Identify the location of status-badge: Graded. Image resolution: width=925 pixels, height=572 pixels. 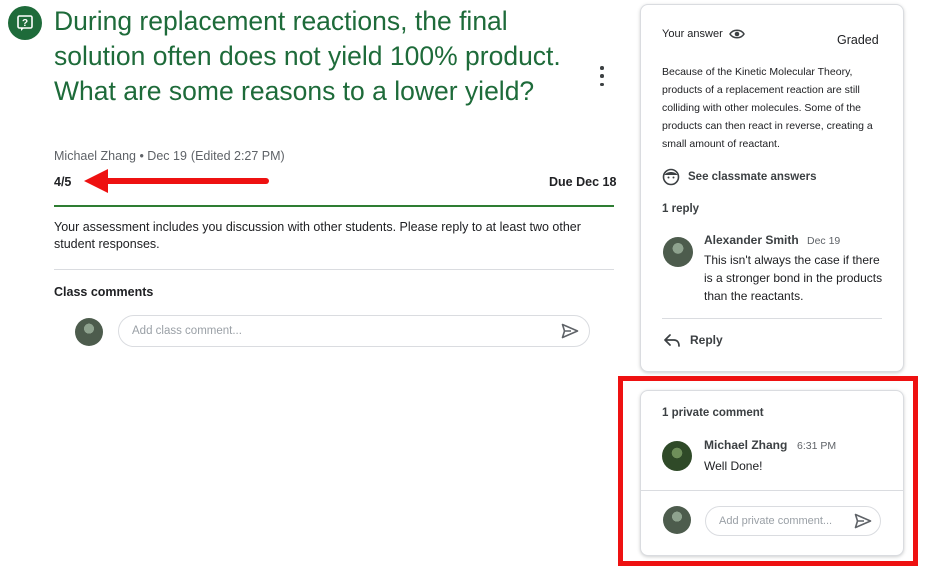
(858, 40).